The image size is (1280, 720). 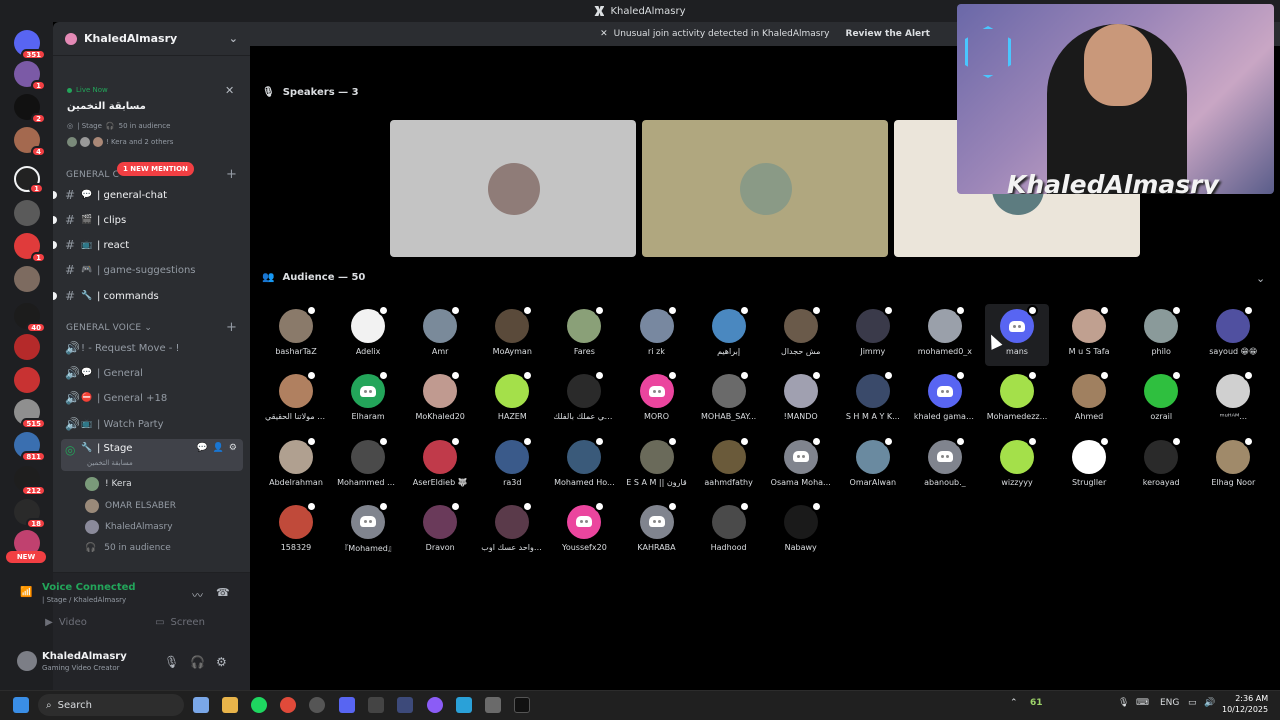 What do you see at coordinates (130, 506) in the screenshot?
I see `stage-user: OMAR ELSABER` at bounding box center [130, 506].